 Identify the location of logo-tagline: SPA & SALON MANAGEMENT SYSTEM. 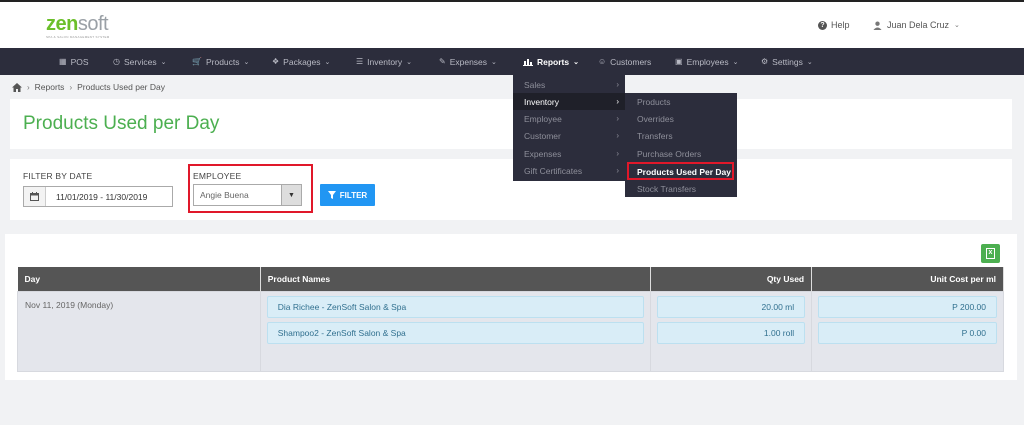
(78, 37).